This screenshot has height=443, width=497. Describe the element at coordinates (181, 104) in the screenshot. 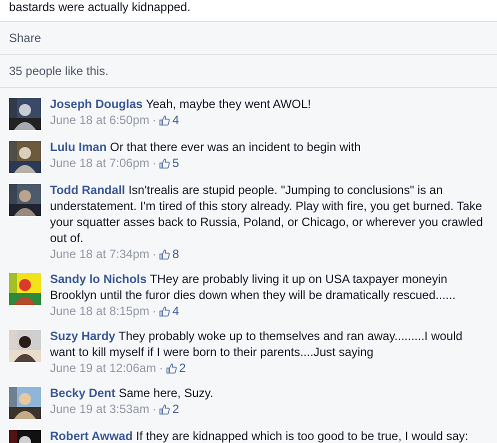

I see `comment-text: Joseph Douglas Yeah, maybe they went AWOL!` at that location.